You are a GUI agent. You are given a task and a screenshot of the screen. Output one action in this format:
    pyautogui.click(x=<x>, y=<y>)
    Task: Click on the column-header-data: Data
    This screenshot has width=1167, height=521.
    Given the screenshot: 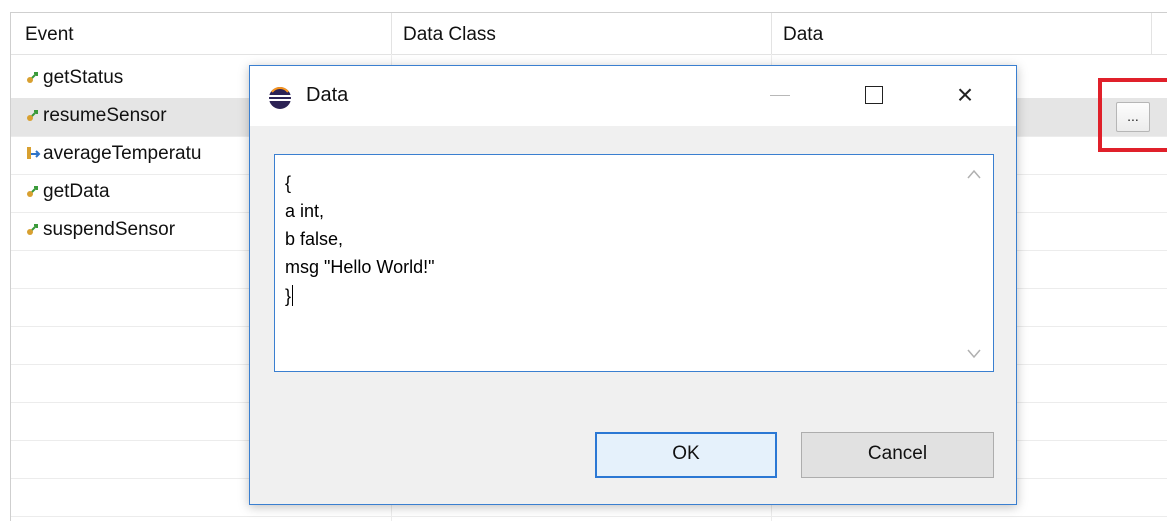 What is the action you would take?
    pyautogui.click(x=803, y=33)
    